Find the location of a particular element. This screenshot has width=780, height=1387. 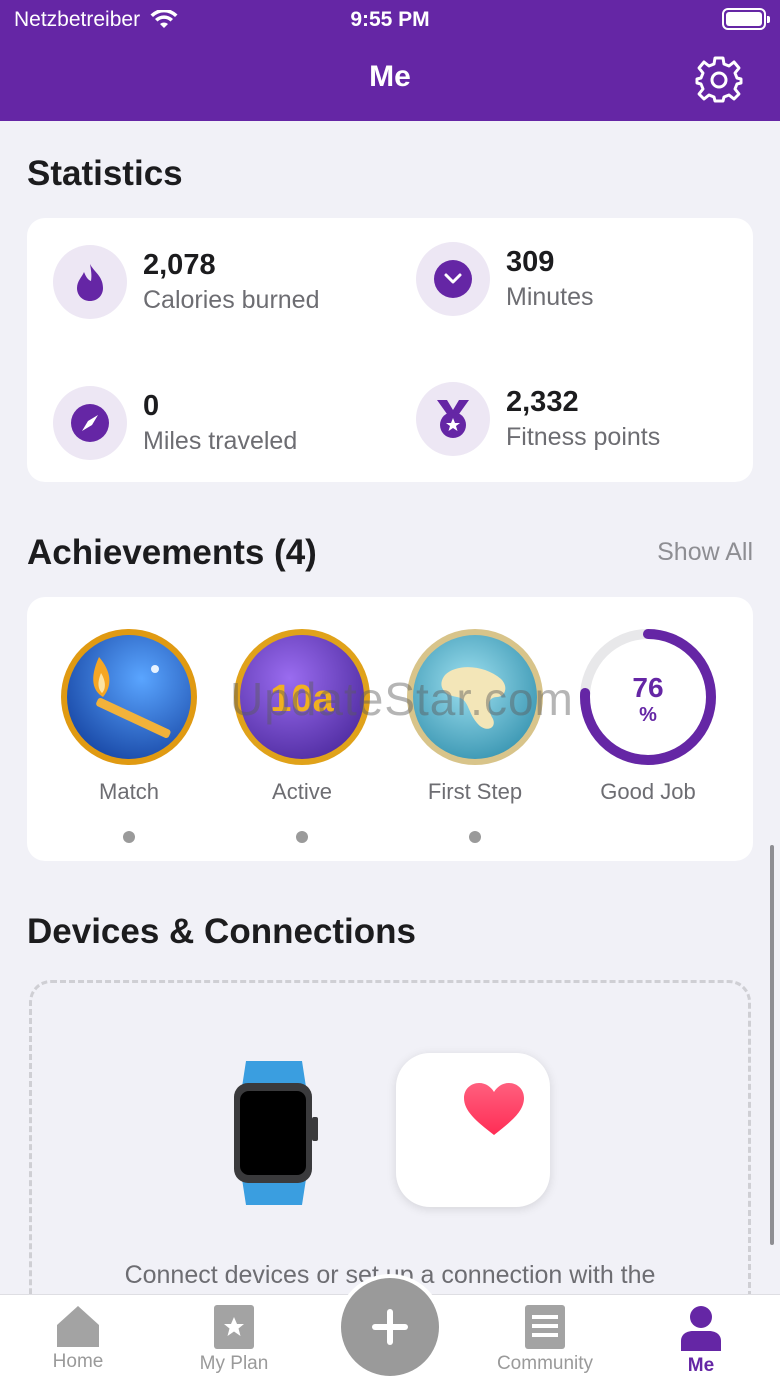

stat-miles: 0 Miles traveled is located at coordinates (175, 423).